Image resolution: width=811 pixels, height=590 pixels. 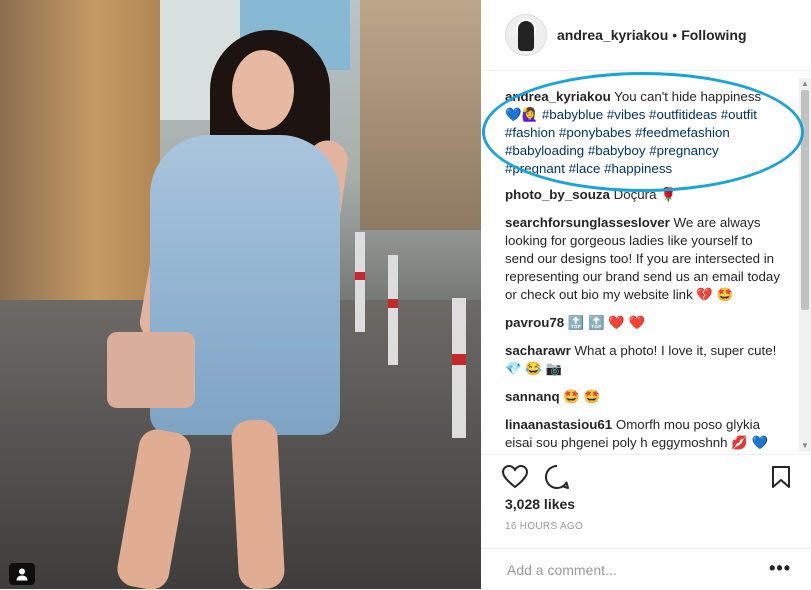 I want to click on user-tag-icon, so click(x=22, y=574).